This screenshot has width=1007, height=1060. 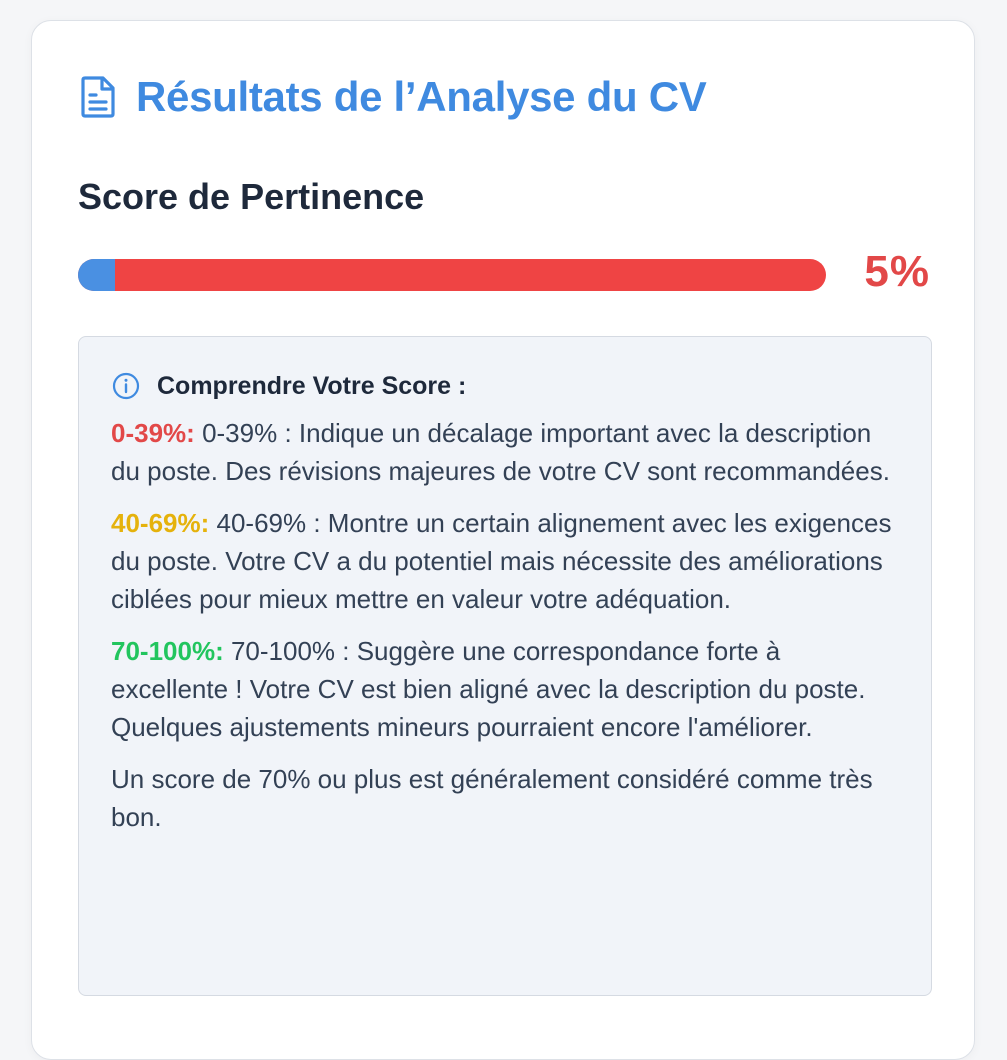 What do you see at coordinates (167, 651) in the screenshot?
I see `range-label-high: 70-100%:` at bounding box center [167, 651].